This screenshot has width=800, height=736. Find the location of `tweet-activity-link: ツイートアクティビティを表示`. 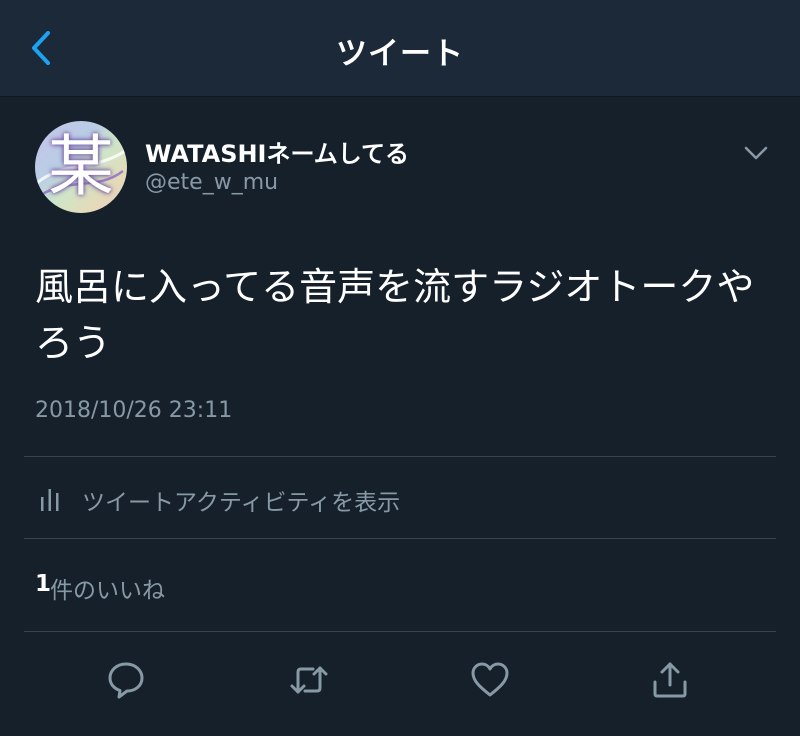

tweet-activity-link: ツイートアクティビティを表示 is located at coordinates (400, 497).